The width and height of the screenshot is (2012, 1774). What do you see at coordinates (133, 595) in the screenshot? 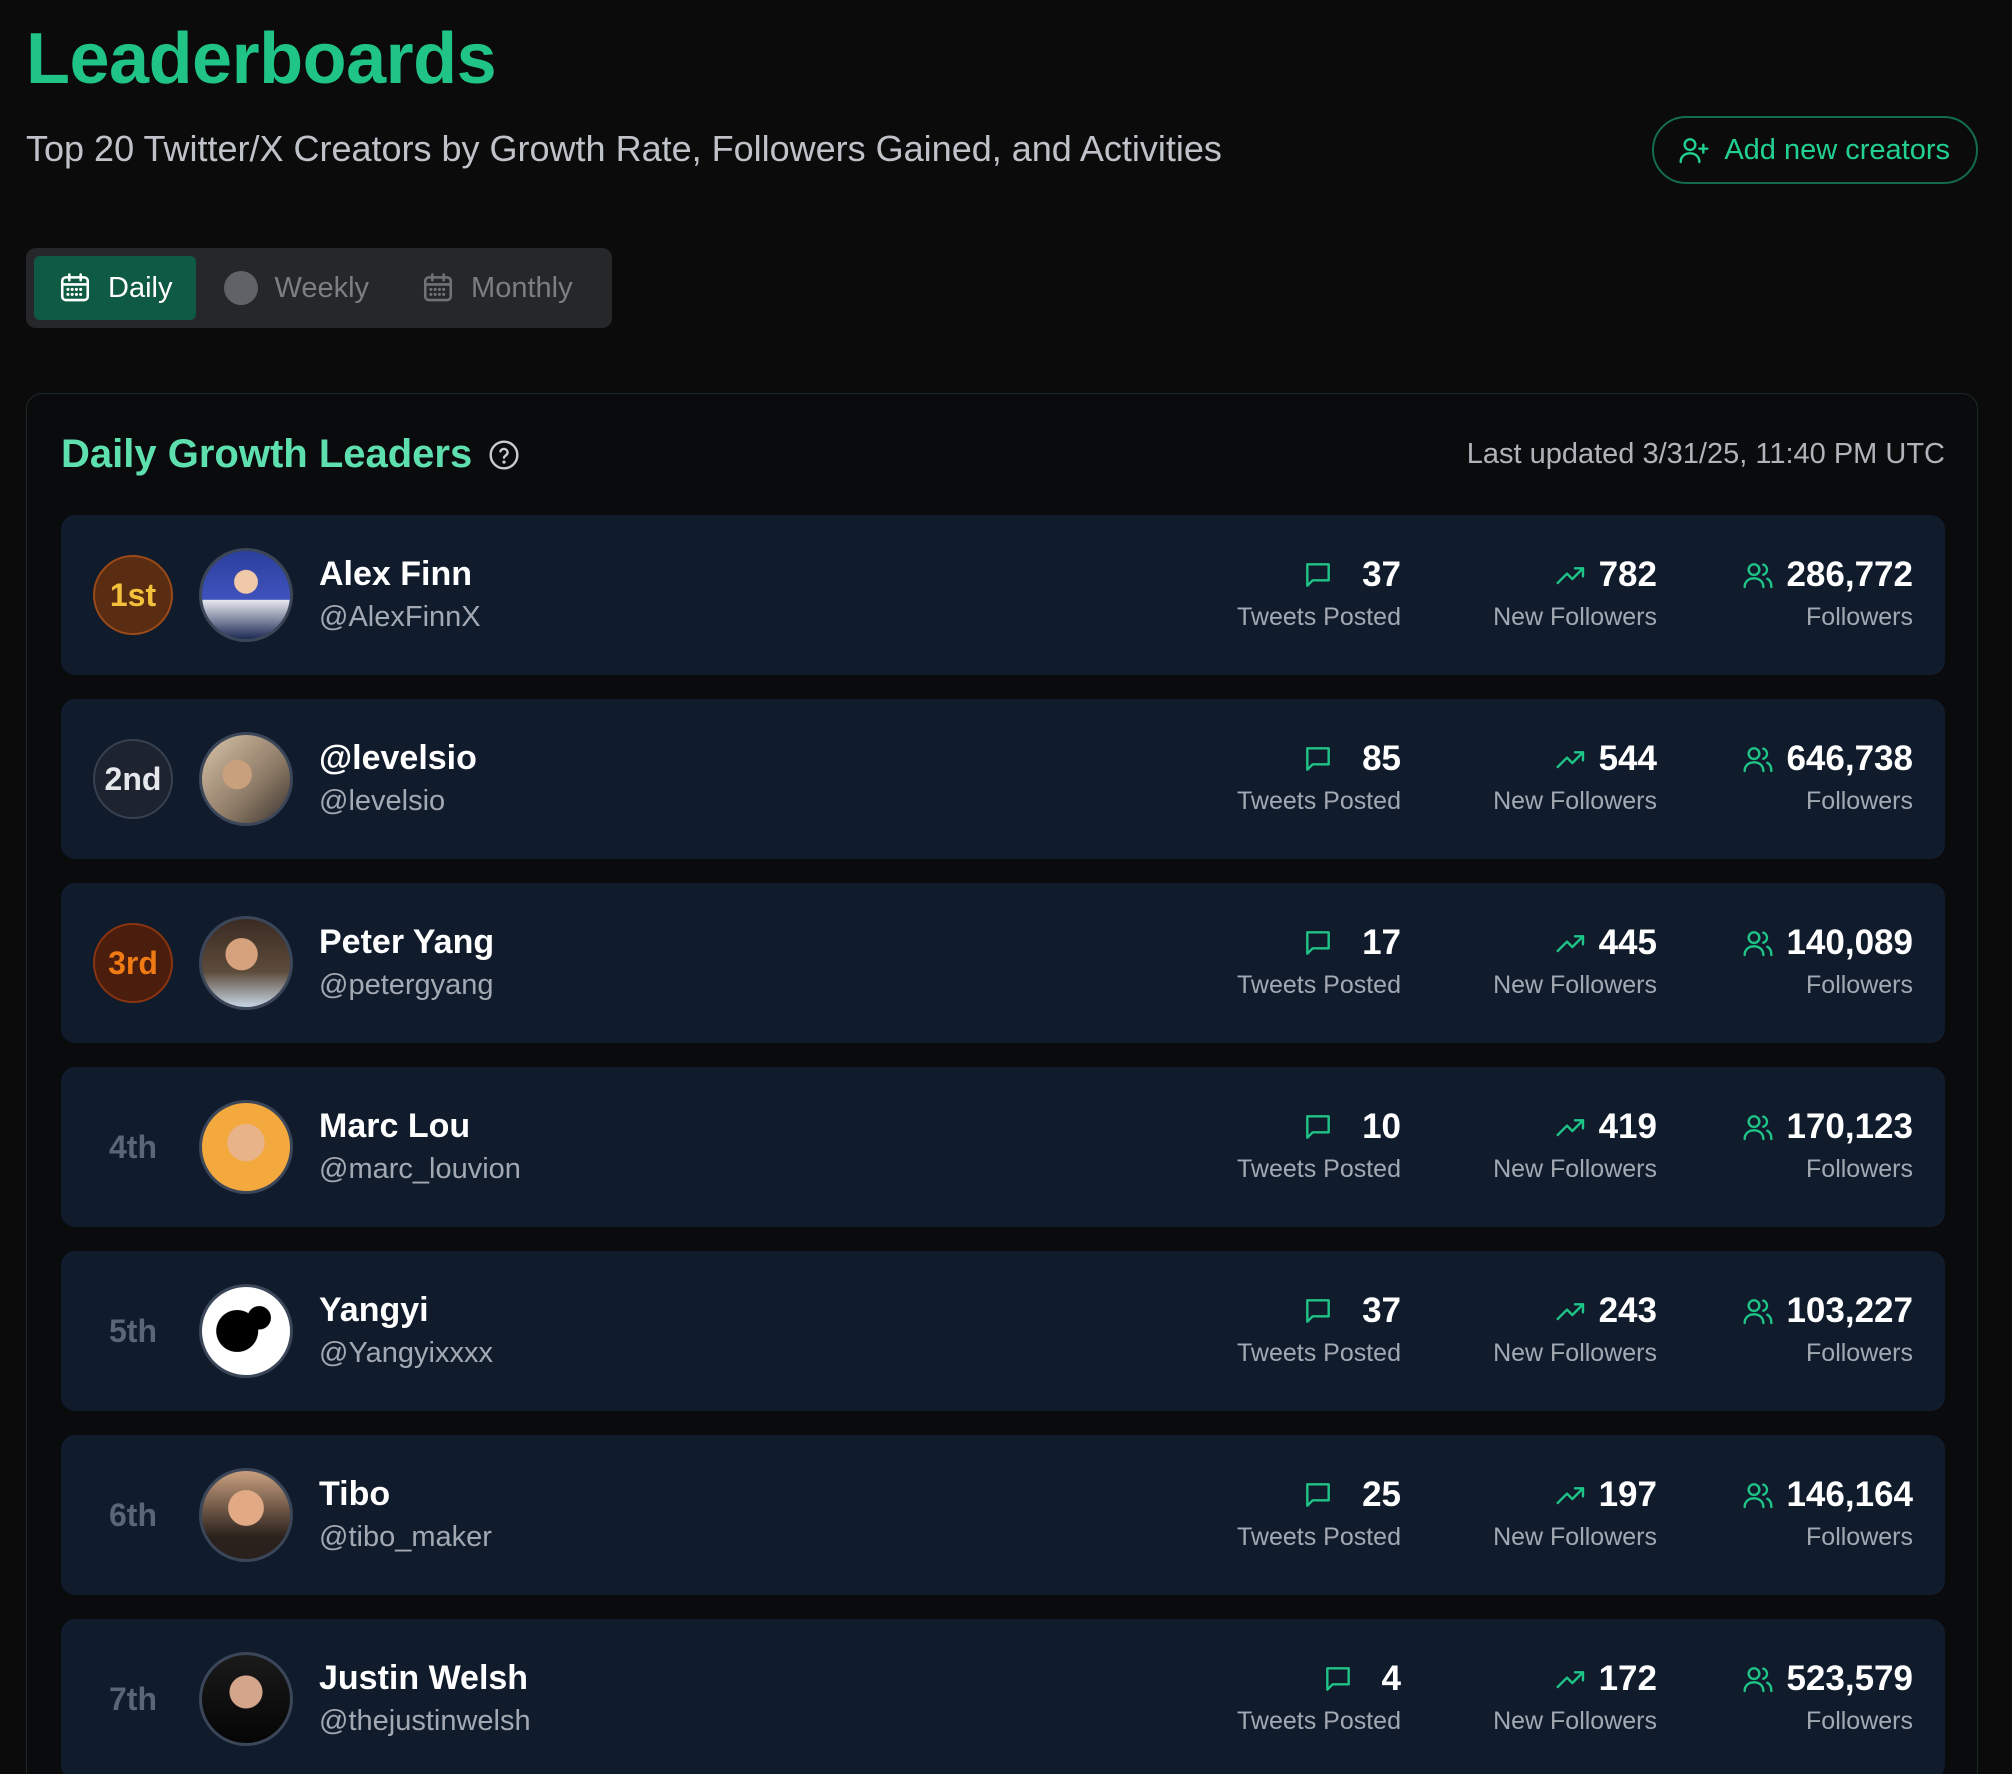
I see `rank-badge: 1st` at bounding box center [133, 595].